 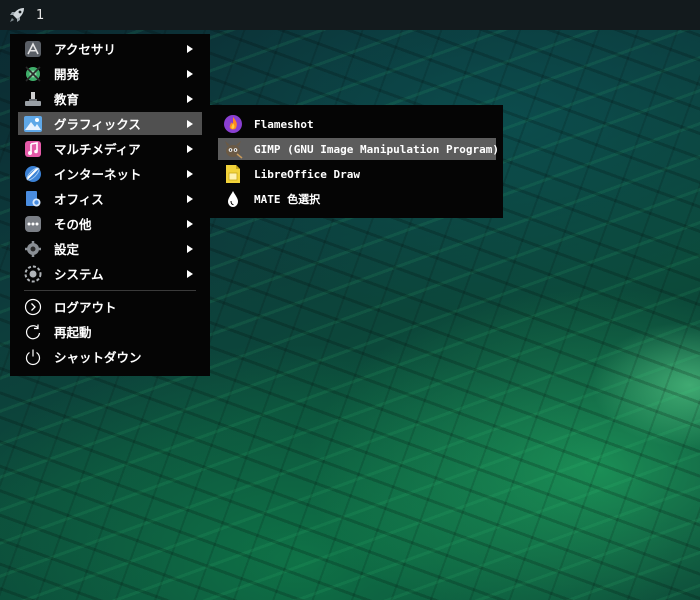 What do you see at coordinates (233, 149) in the screenshot?
I see `gimp-icon` at bounding box center [233, 149].